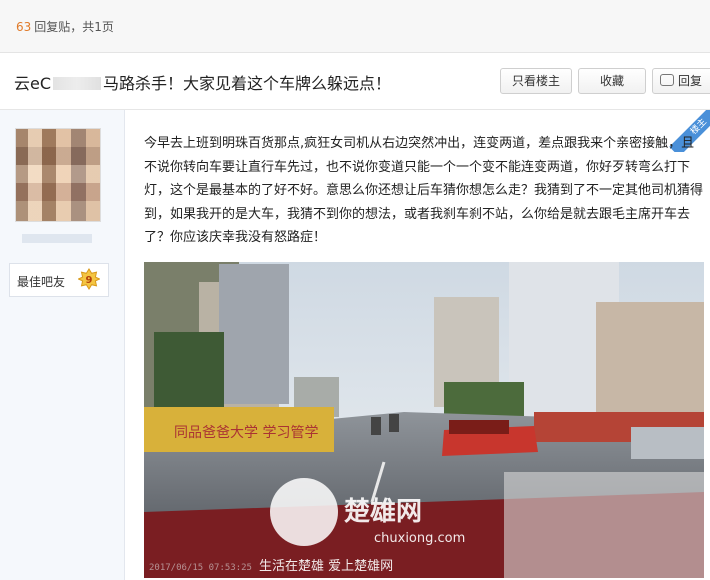 This screenshot has height=580, width=710. What do you see at coordinates (246, 433) in the screenshot?
I see `shop-sign-text: 同品爸爸大学 学习管学` at bounding box center [246, 433].